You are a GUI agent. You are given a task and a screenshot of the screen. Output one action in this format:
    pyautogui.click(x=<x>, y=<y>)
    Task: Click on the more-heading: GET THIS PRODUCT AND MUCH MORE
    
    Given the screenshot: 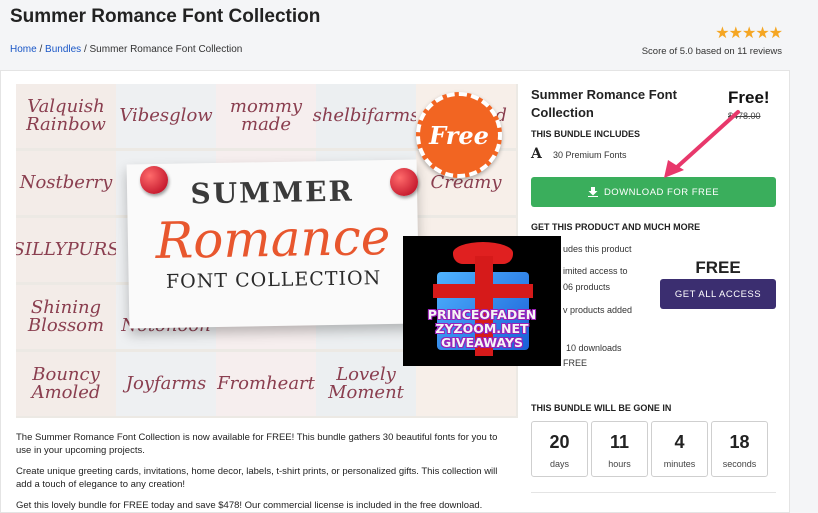 What is the action you would take?
    pyautogui.click(x=616, y=227)
    